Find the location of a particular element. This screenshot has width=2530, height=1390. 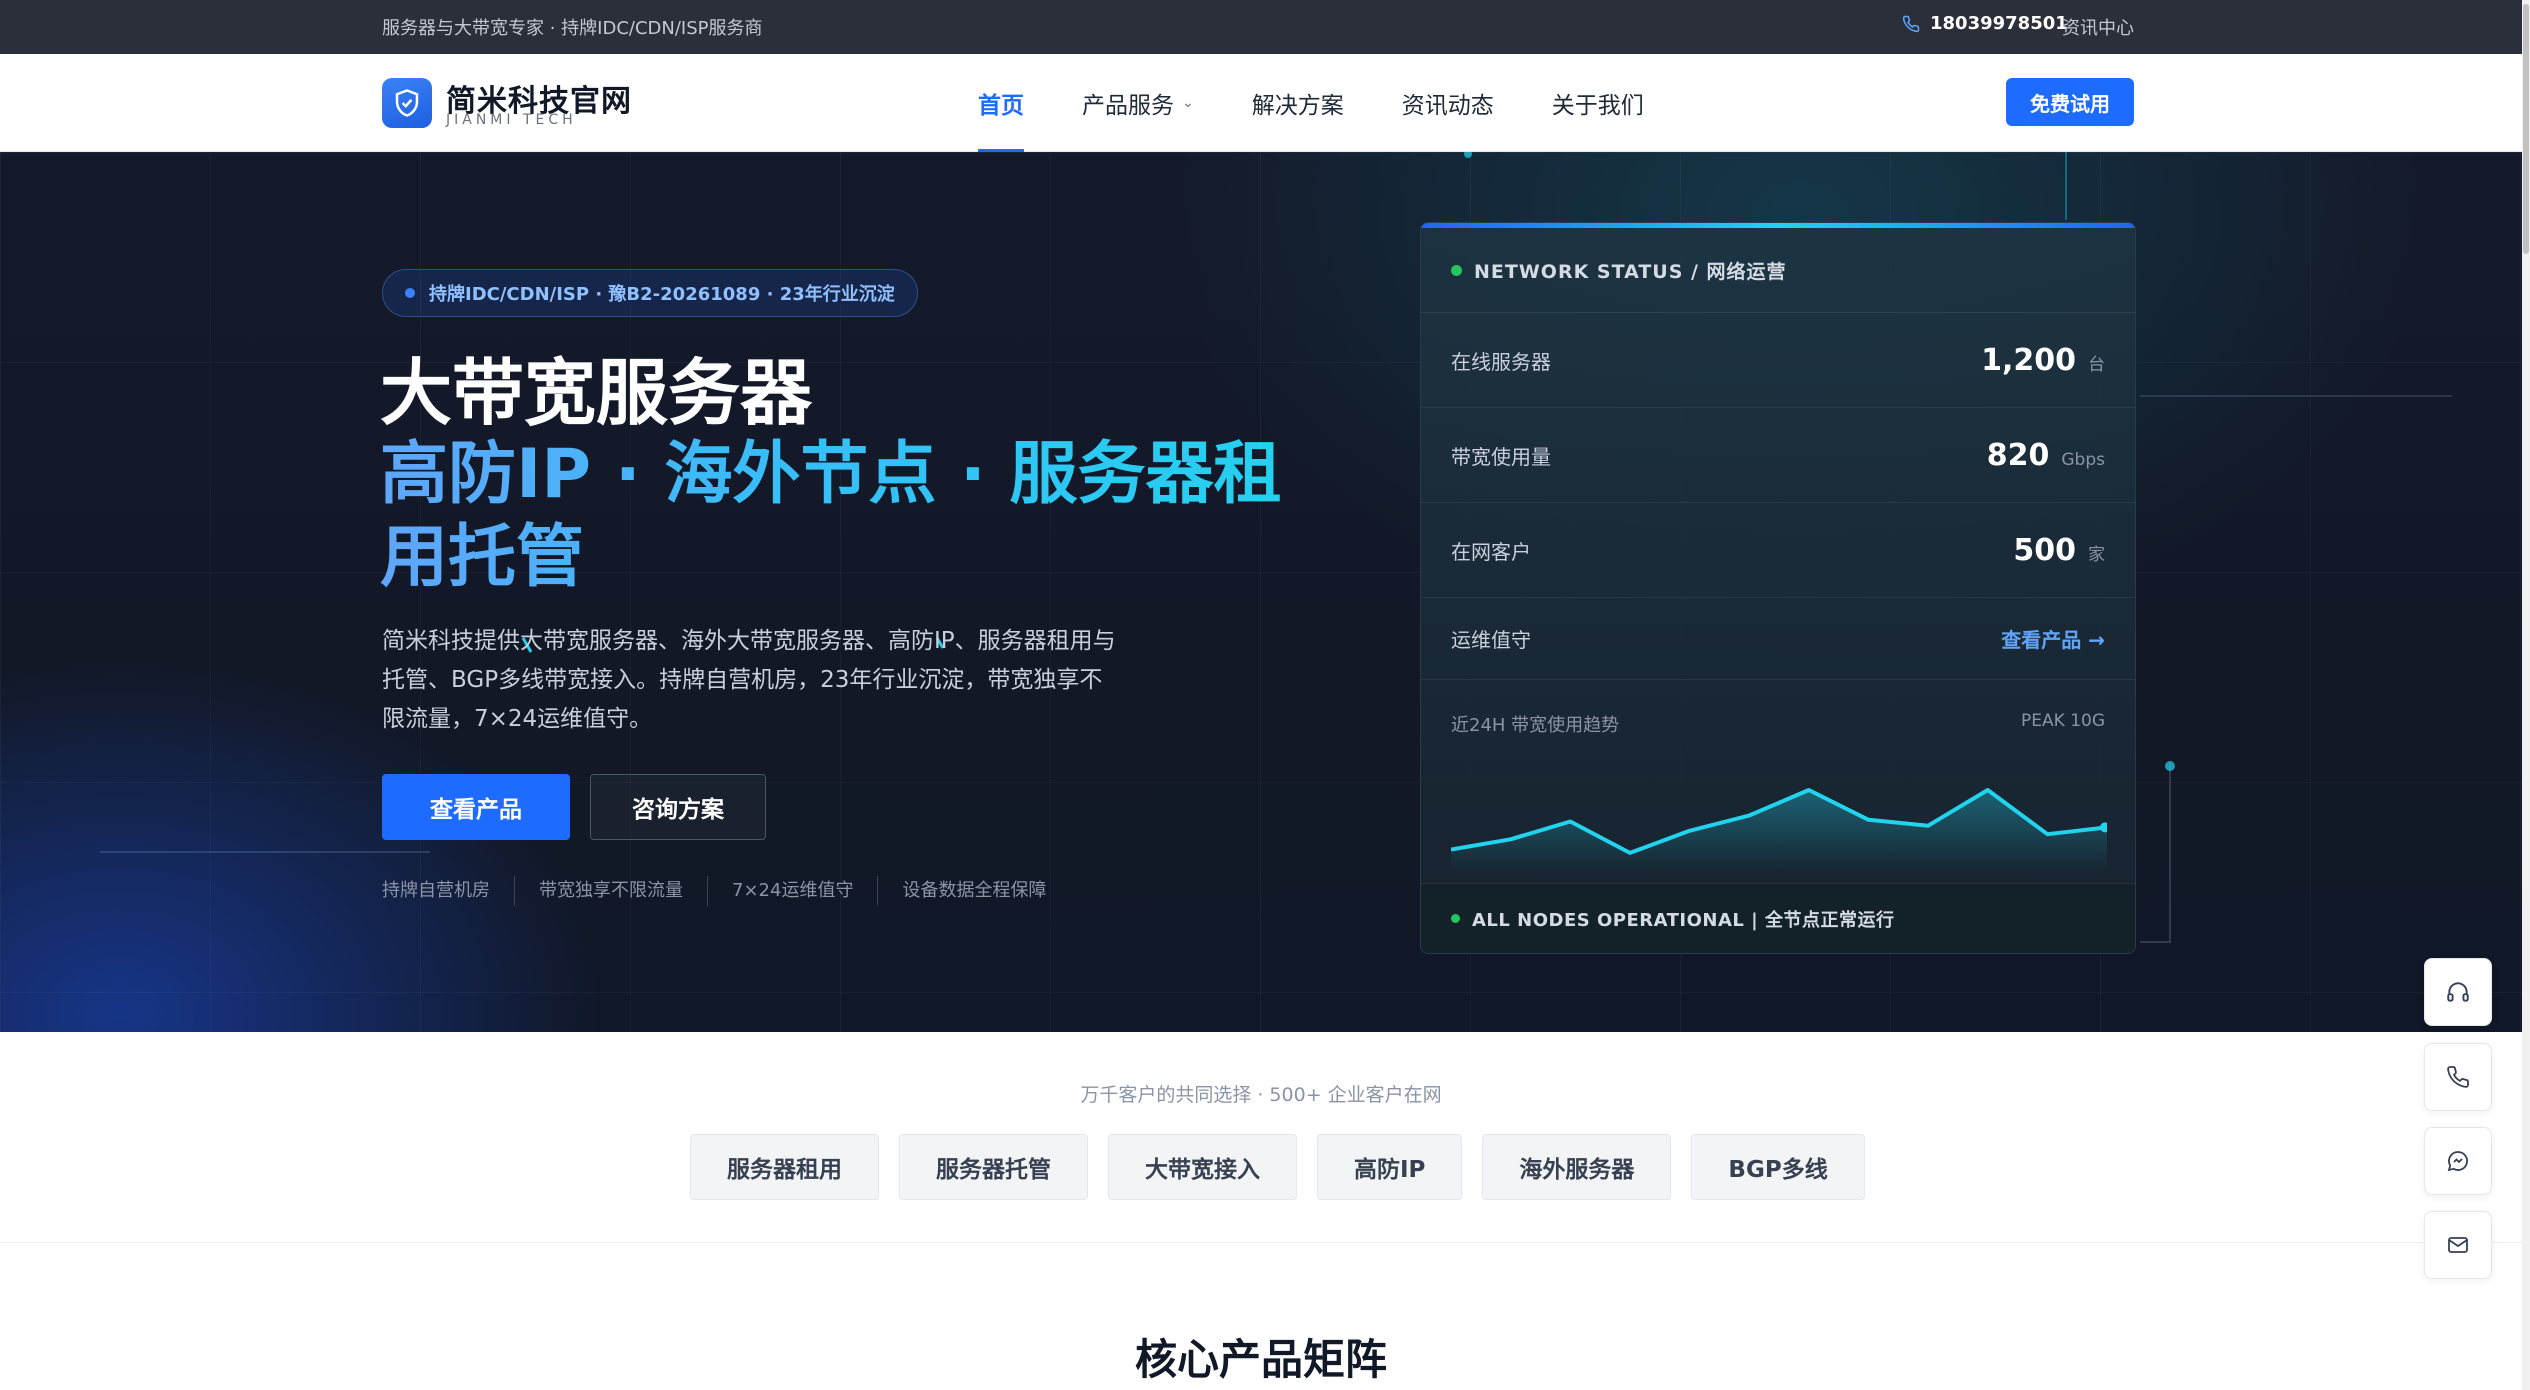

card-footer: ALL NODES OPERATIONAL | 全节点正常运行 is located at coordinates (1778, 918).